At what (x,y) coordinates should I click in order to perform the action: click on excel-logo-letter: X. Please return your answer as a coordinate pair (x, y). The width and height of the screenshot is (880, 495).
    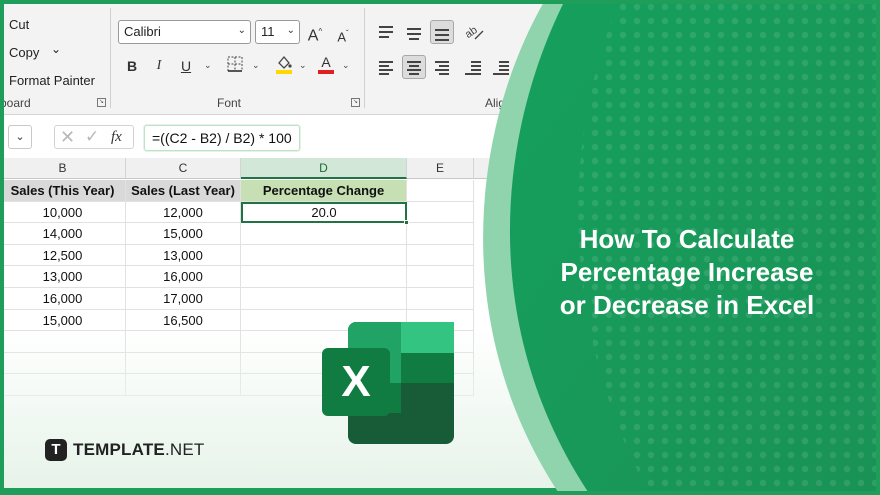
    Looking at the image, I should click on (355, 381).